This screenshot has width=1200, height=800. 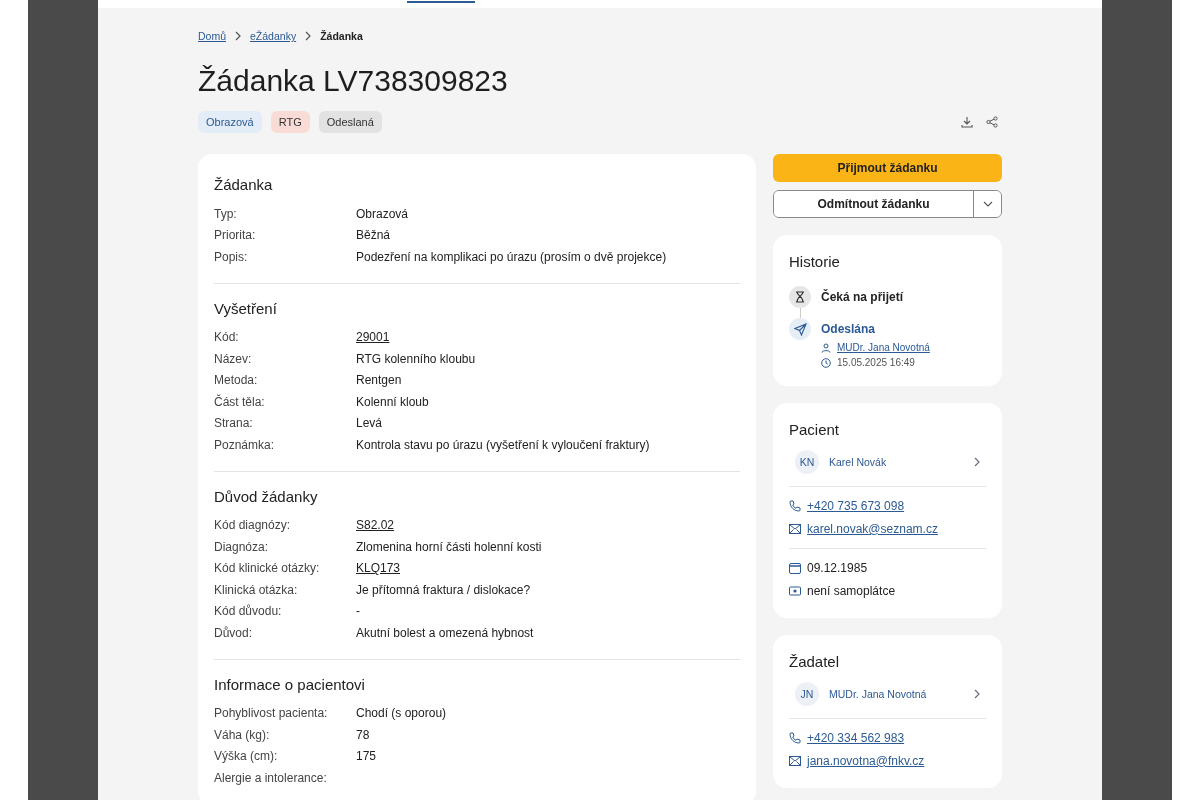 What do you see at coordinates (235, 235) in the screenshot?
I see `field-label: Priorita:` at bounding box center [235, 235].